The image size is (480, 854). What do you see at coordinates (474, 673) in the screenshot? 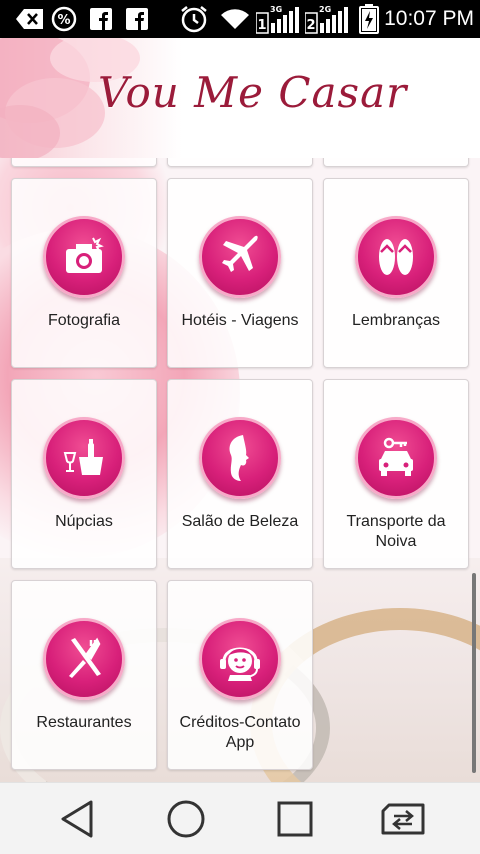
I see `scrollbar` at bounding box center [474, 673].